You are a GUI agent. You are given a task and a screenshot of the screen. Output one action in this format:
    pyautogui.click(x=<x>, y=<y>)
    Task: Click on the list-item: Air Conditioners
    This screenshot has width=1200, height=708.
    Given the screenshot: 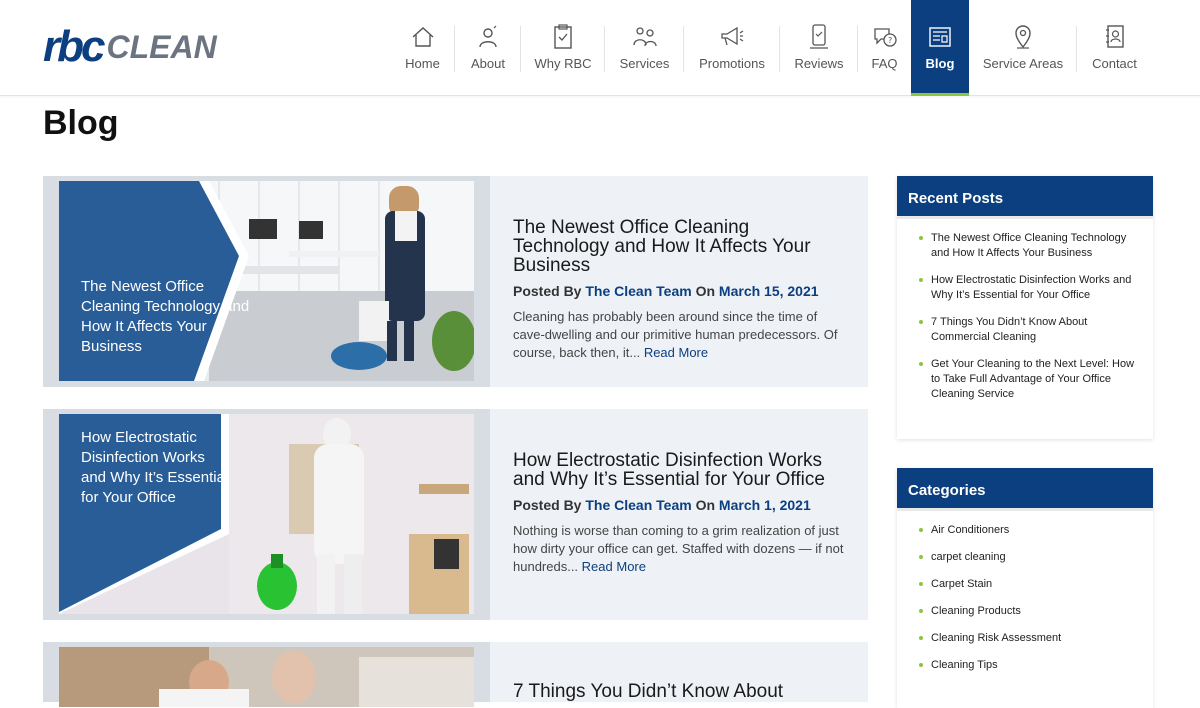 What is the action you would take?
    pyautogui.click(x=1029, y=530)
    